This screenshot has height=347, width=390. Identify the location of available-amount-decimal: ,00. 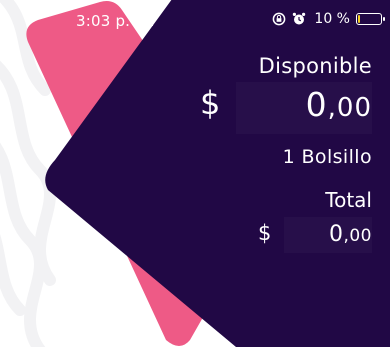
(349, 108).